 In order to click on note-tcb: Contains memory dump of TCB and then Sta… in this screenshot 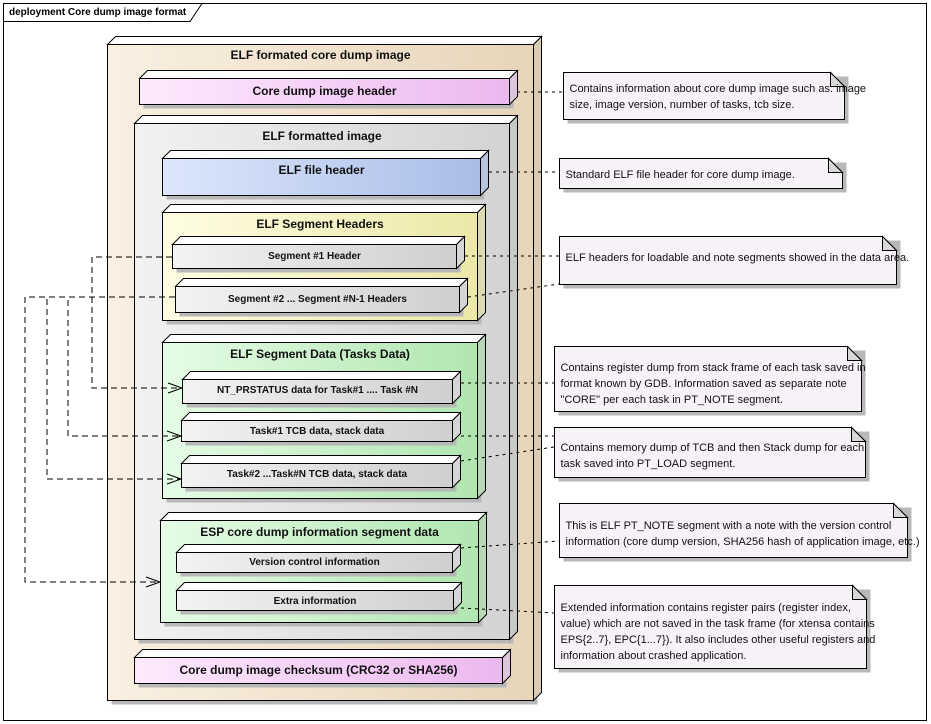, I will do `click(712, 454)`.